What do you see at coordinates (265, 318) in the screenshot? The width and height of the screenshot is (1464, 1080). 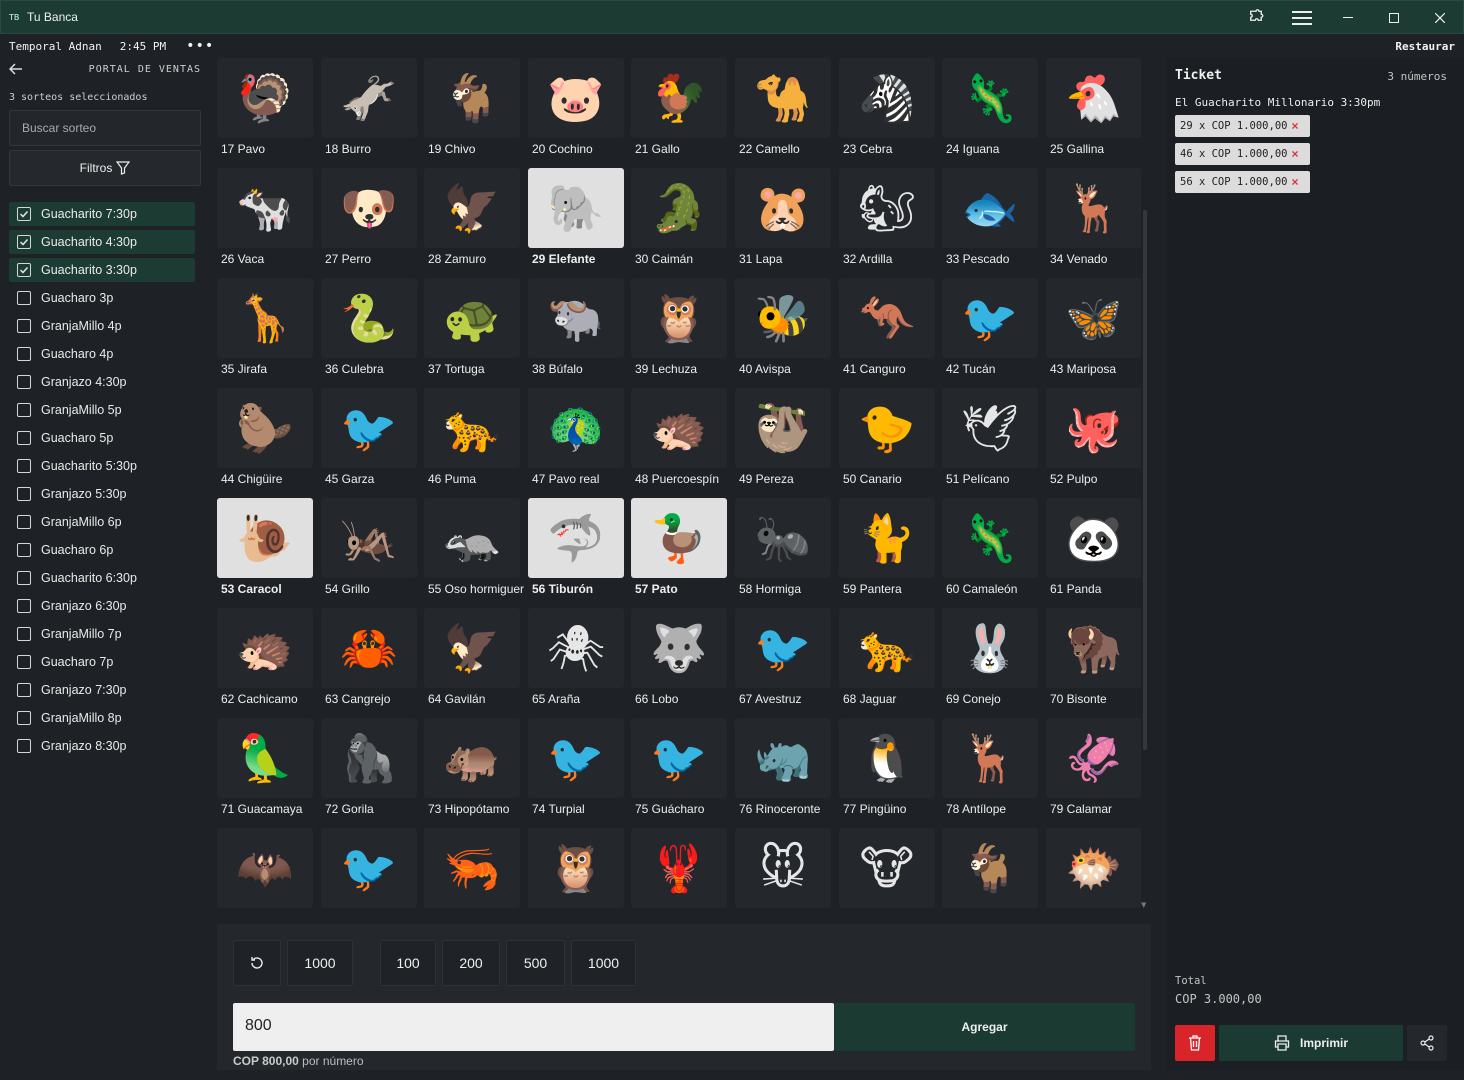 I see `animal-image: 🦒` at bounding box center [265, 318].